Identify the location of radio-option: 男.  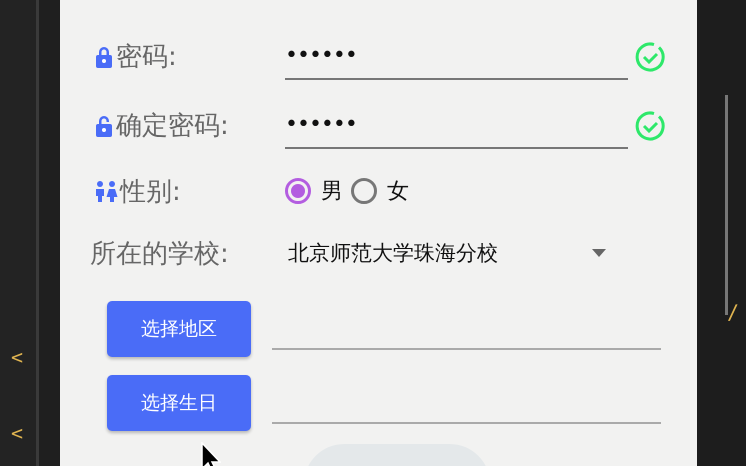
(314, 191).